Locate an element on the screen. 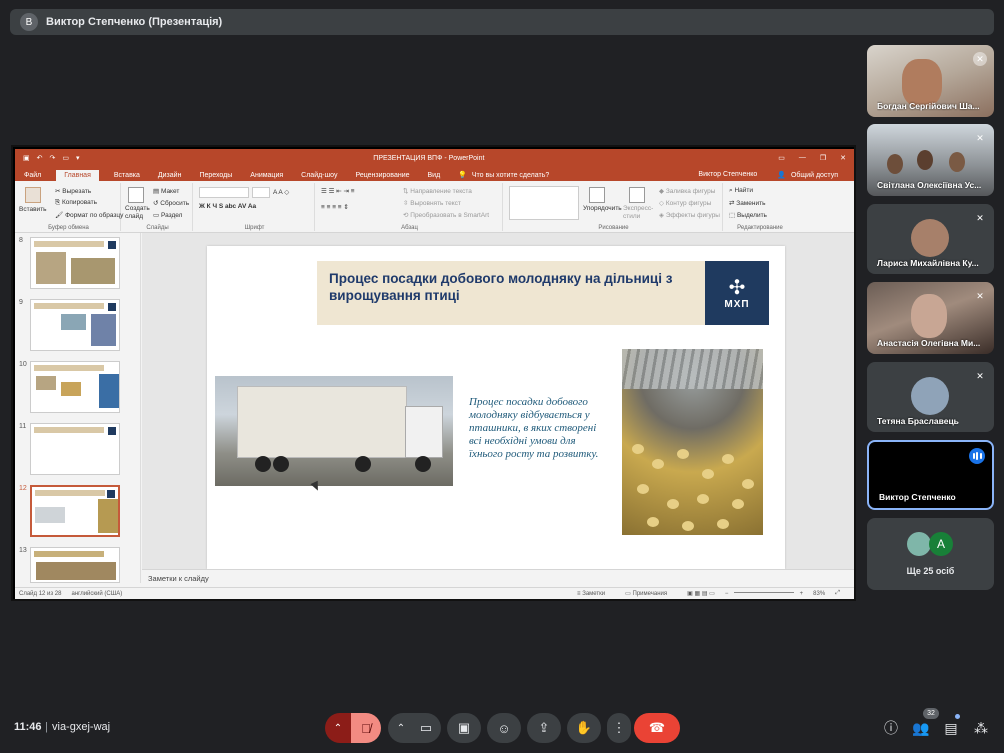  list-buttons: ☰ ☰ ⇤ ⇥ ≡ is located at coordinates (338, 191).